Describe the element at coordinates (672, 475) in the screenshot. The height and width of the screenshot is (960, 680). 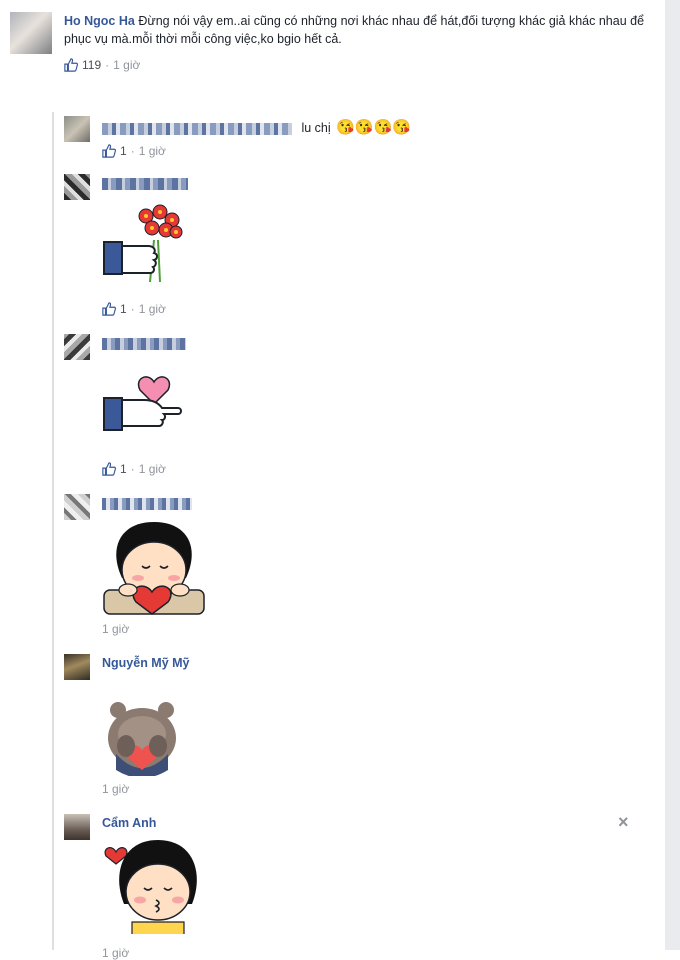
I see `page-side-rail` at that location.